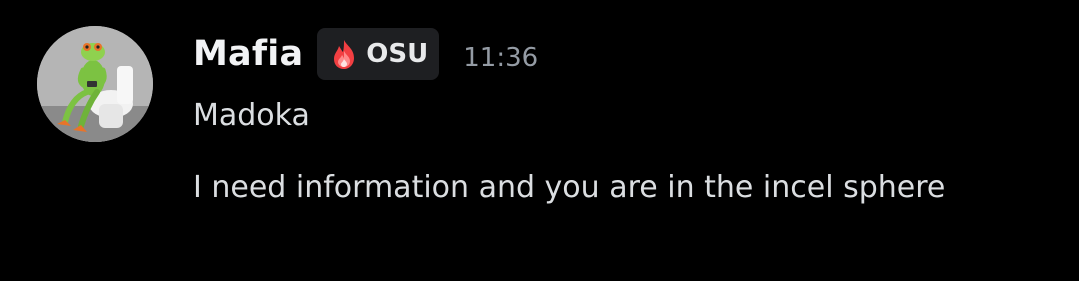 The image size is (1079, 281). Describe the element at coordinates (251, 115) in the screenshot. I see `message-line: Madoka` at that location.